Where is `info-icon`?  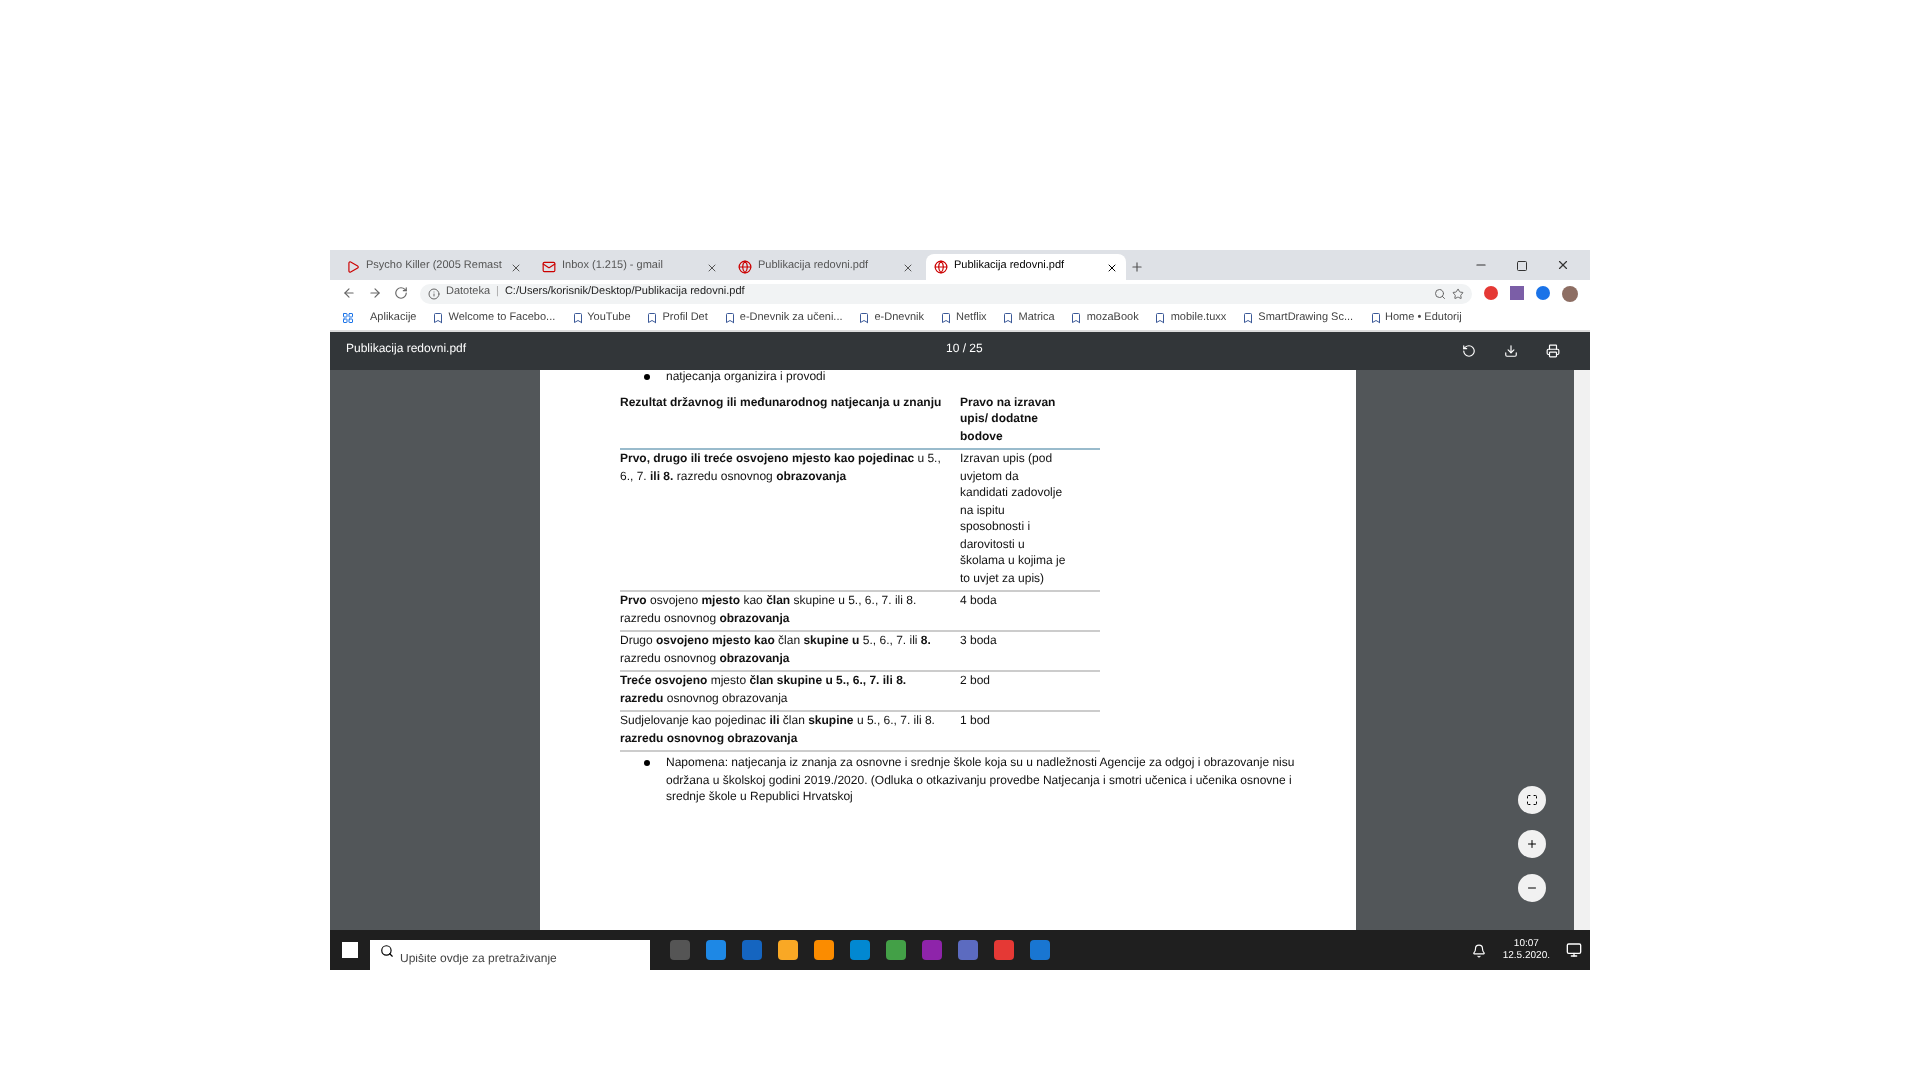
info-icon is located at coordinates (434, 293).